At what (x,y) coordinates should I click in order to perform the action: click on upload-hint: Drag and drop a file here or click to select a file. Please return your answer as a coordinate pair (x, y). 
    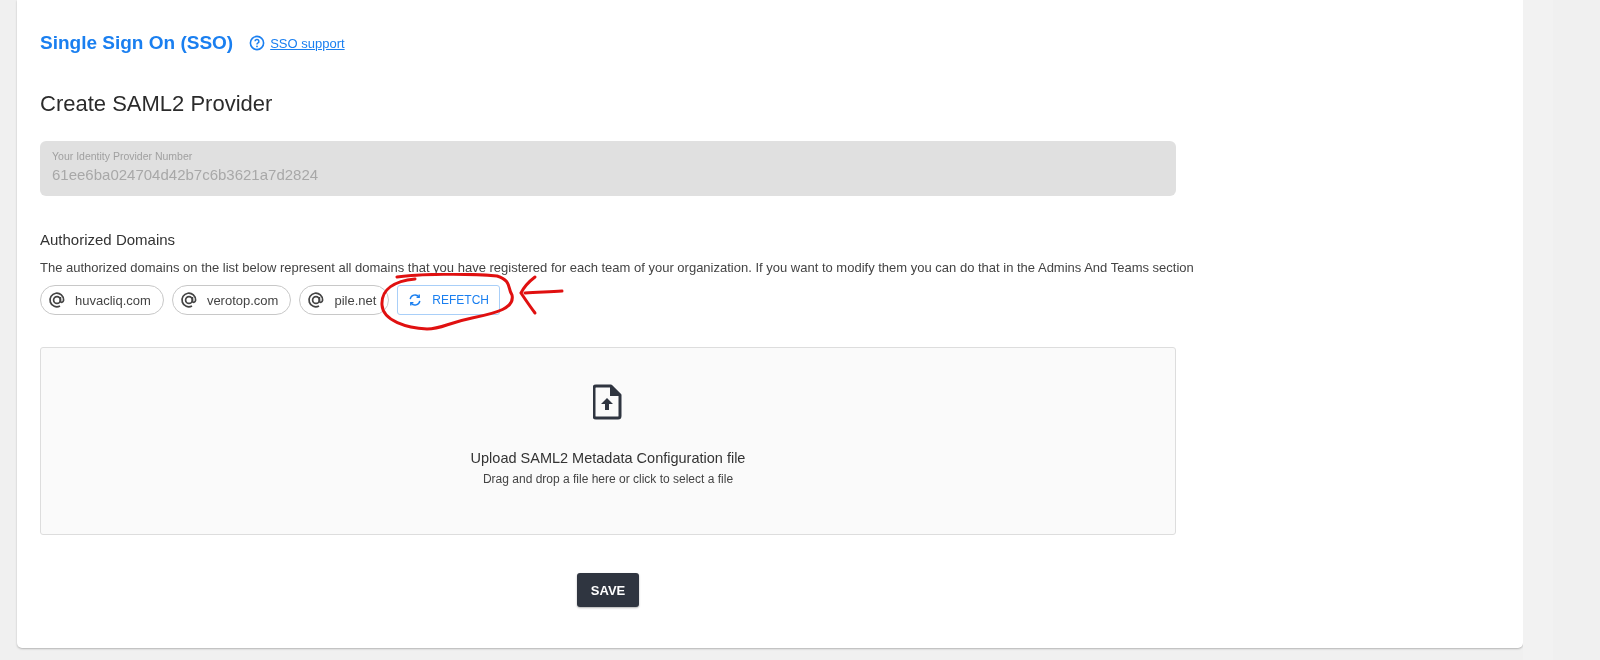
    Looking at the image, I should click on (608, 479).